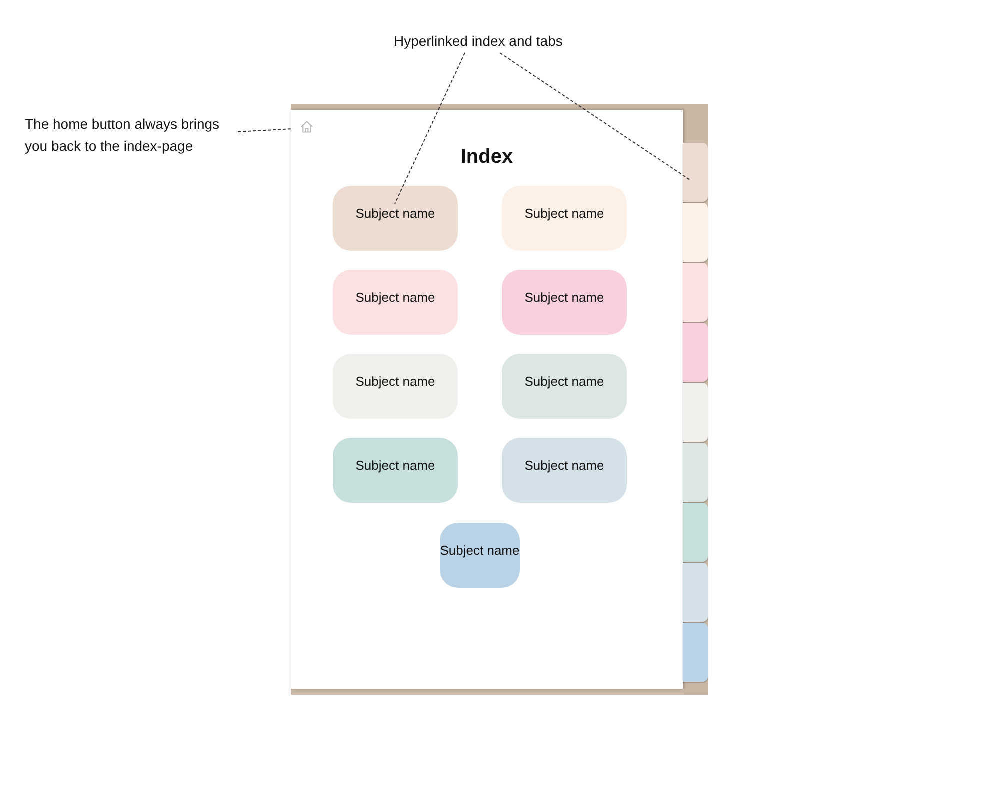 The height and width of the screenshot is (800, 1000). What do you see at coordinates (478, 41) in the screenshot?
I see `annotation-text: Hyperlinked index and tabs` at bounding box center [478, 41].